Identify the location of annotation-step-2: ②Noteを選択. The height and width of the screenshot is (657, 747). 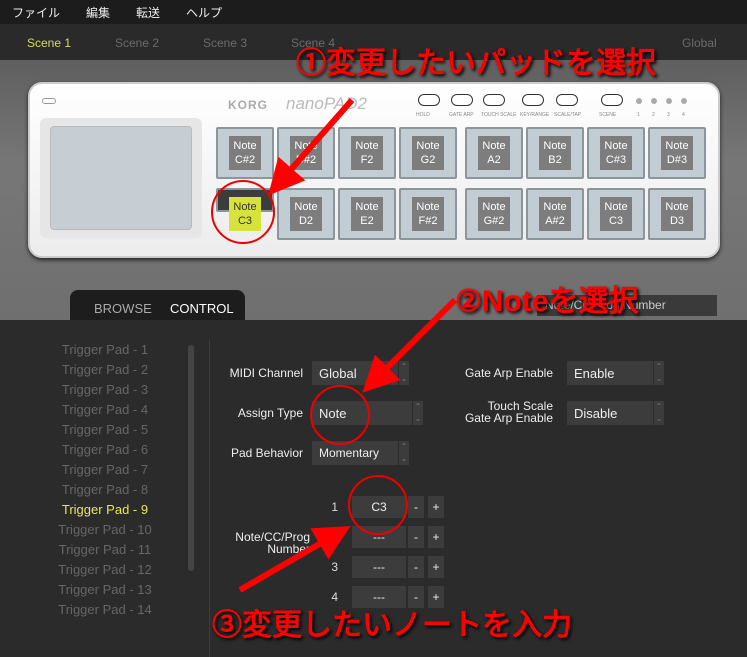
(547, 301).